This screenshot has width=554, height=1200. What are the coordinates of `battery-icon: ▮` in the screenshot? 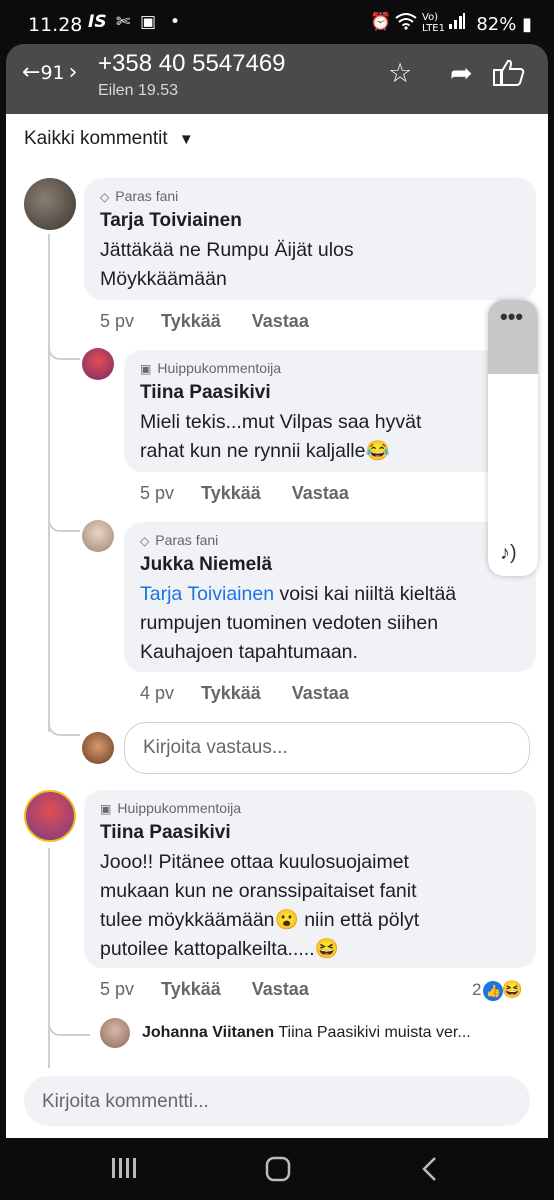 It's located at (527, 24).